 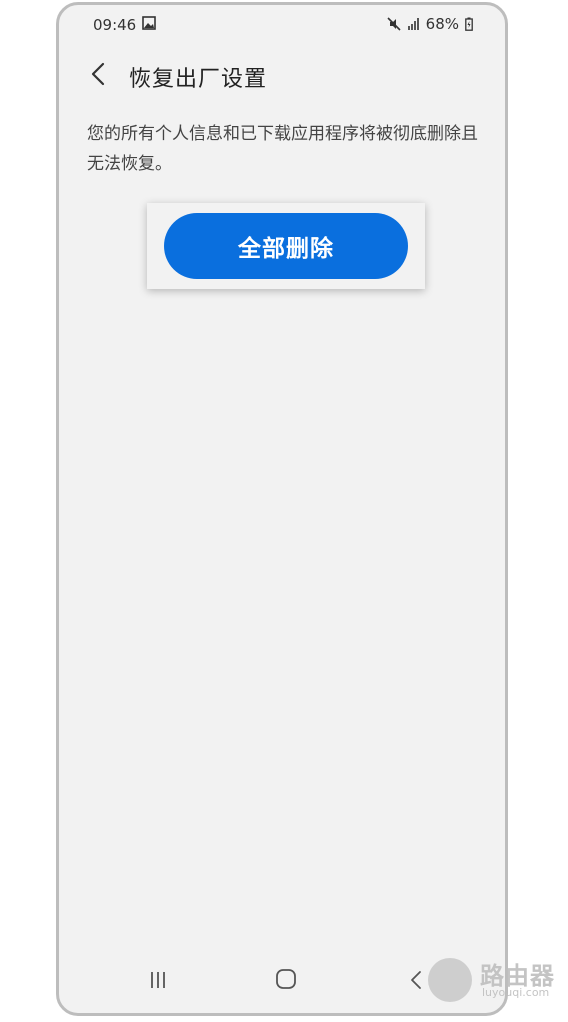 What do you see at coordinates (198, 79) in the screenshot?
I see `page-title: 恢复出厂设置` at bounding box center [198, 79].